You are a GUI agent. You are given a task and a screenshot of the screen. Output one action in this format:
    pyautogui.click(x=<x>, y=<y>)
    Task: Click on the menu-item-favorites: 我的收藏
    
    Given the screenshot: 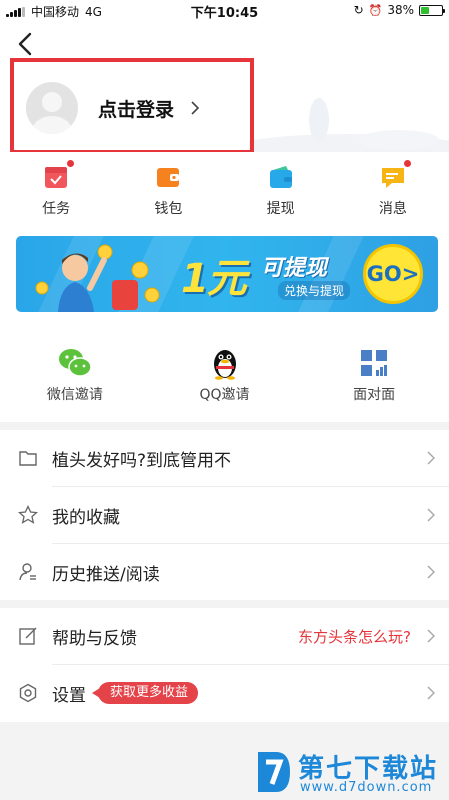 What is the action you would take?
    pyautogui.click(x=224, y=515)
    